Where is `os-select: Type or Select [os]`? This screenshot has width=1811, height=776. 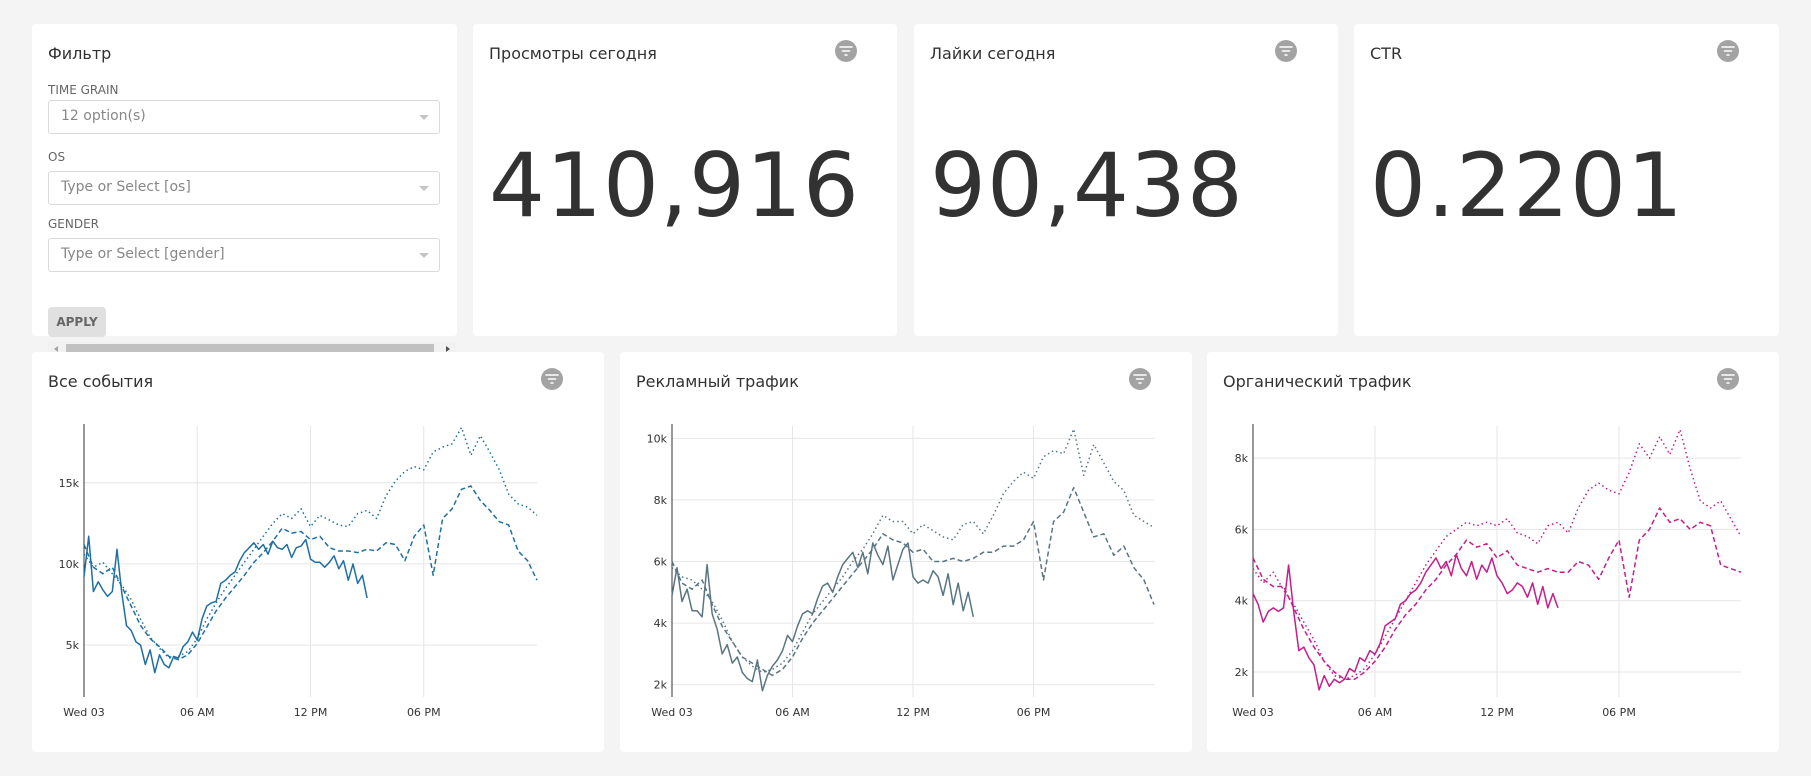 os-select: Type or Select [os] is located at coordinates (244, 188).